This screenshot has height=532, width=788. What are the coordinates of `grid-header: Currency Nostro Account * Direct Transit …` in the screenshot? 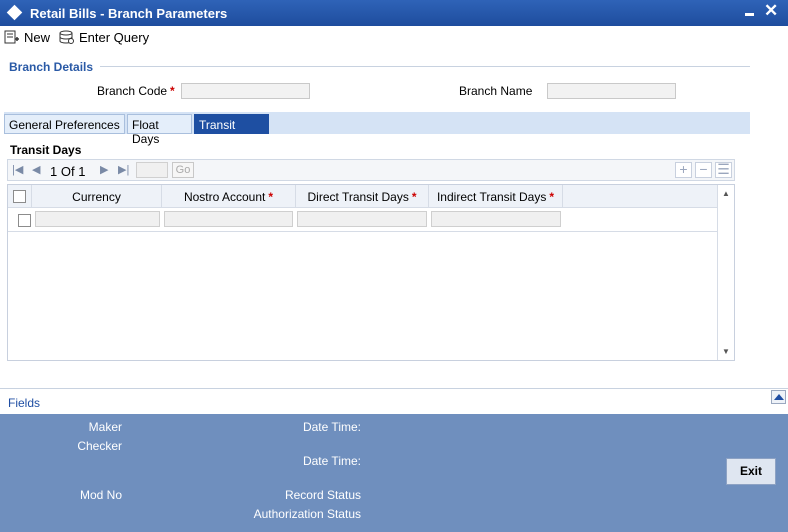 It's located at (363, 196).